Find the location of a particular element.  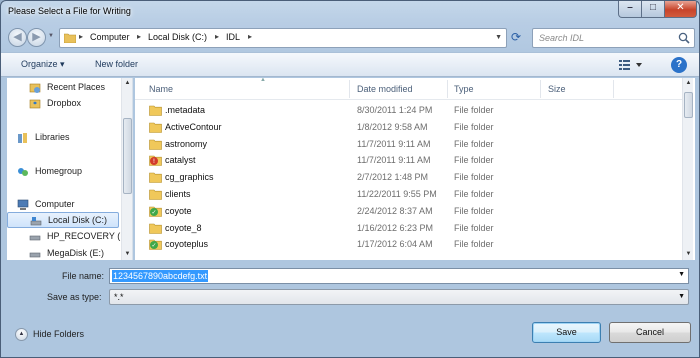

sidebar-item-label: Homegroup is located at coordinates (59, 171).